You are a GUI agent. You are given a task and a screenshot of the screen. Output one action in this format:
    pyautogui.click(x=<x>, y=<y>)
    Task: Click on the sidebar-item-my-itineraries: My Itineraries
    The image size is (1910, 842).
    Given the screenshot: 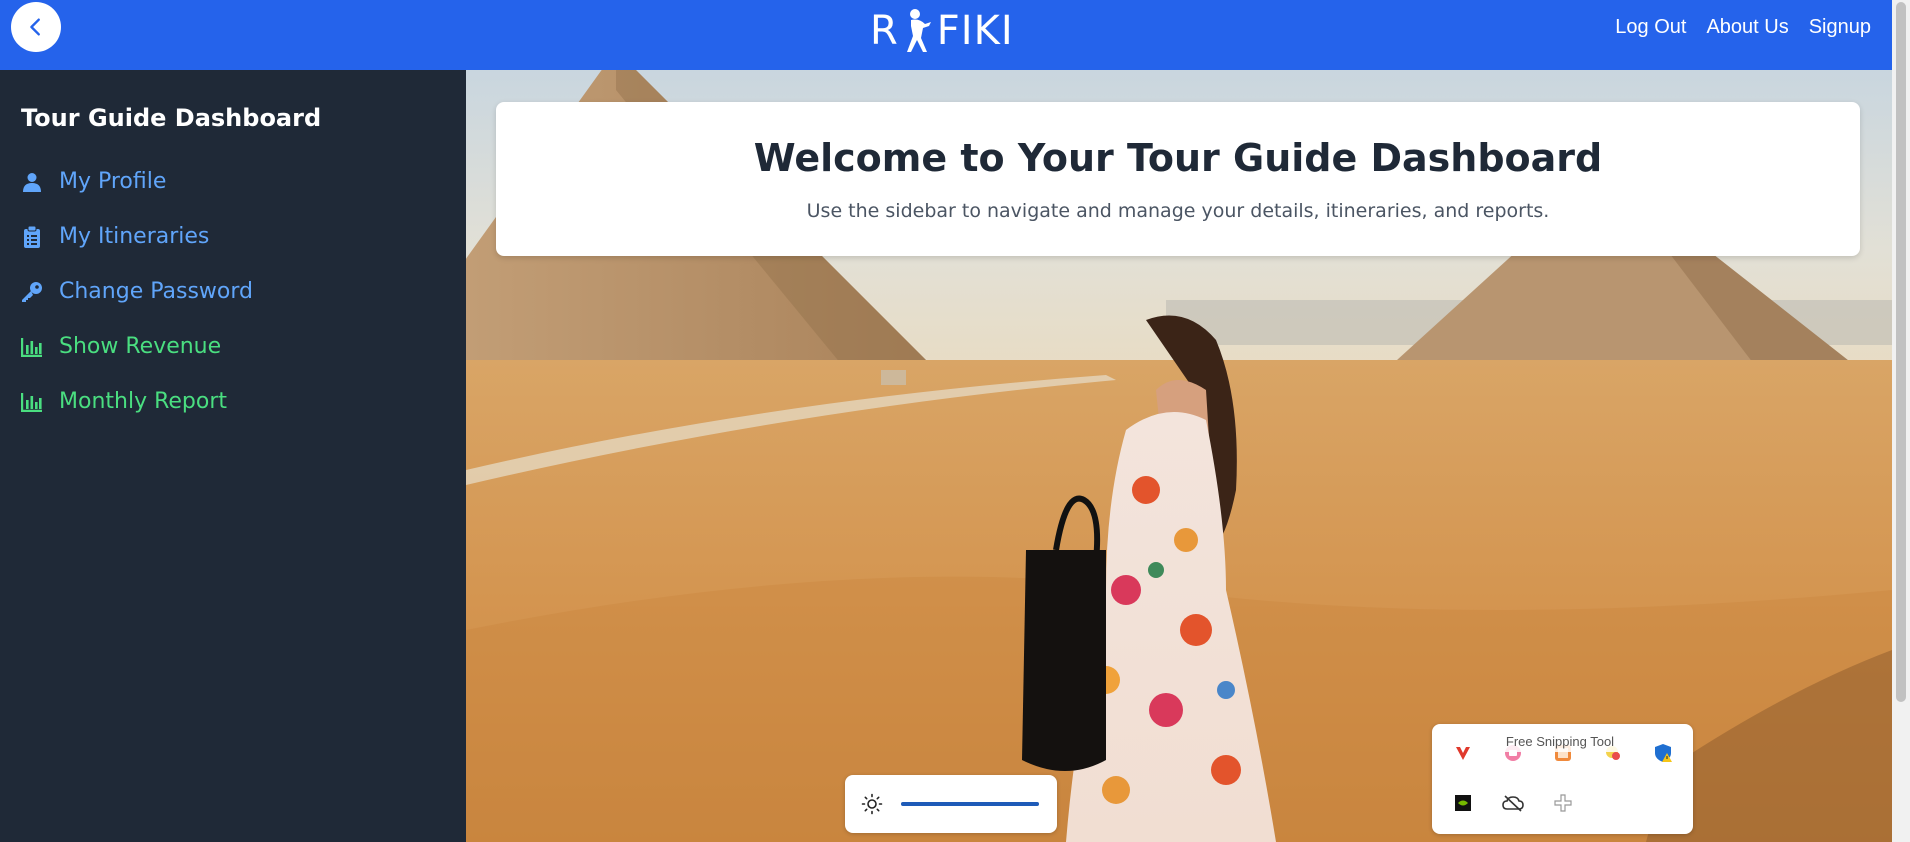 What is the action you would take?
    pyautogui.click(x=243, y=236)
    